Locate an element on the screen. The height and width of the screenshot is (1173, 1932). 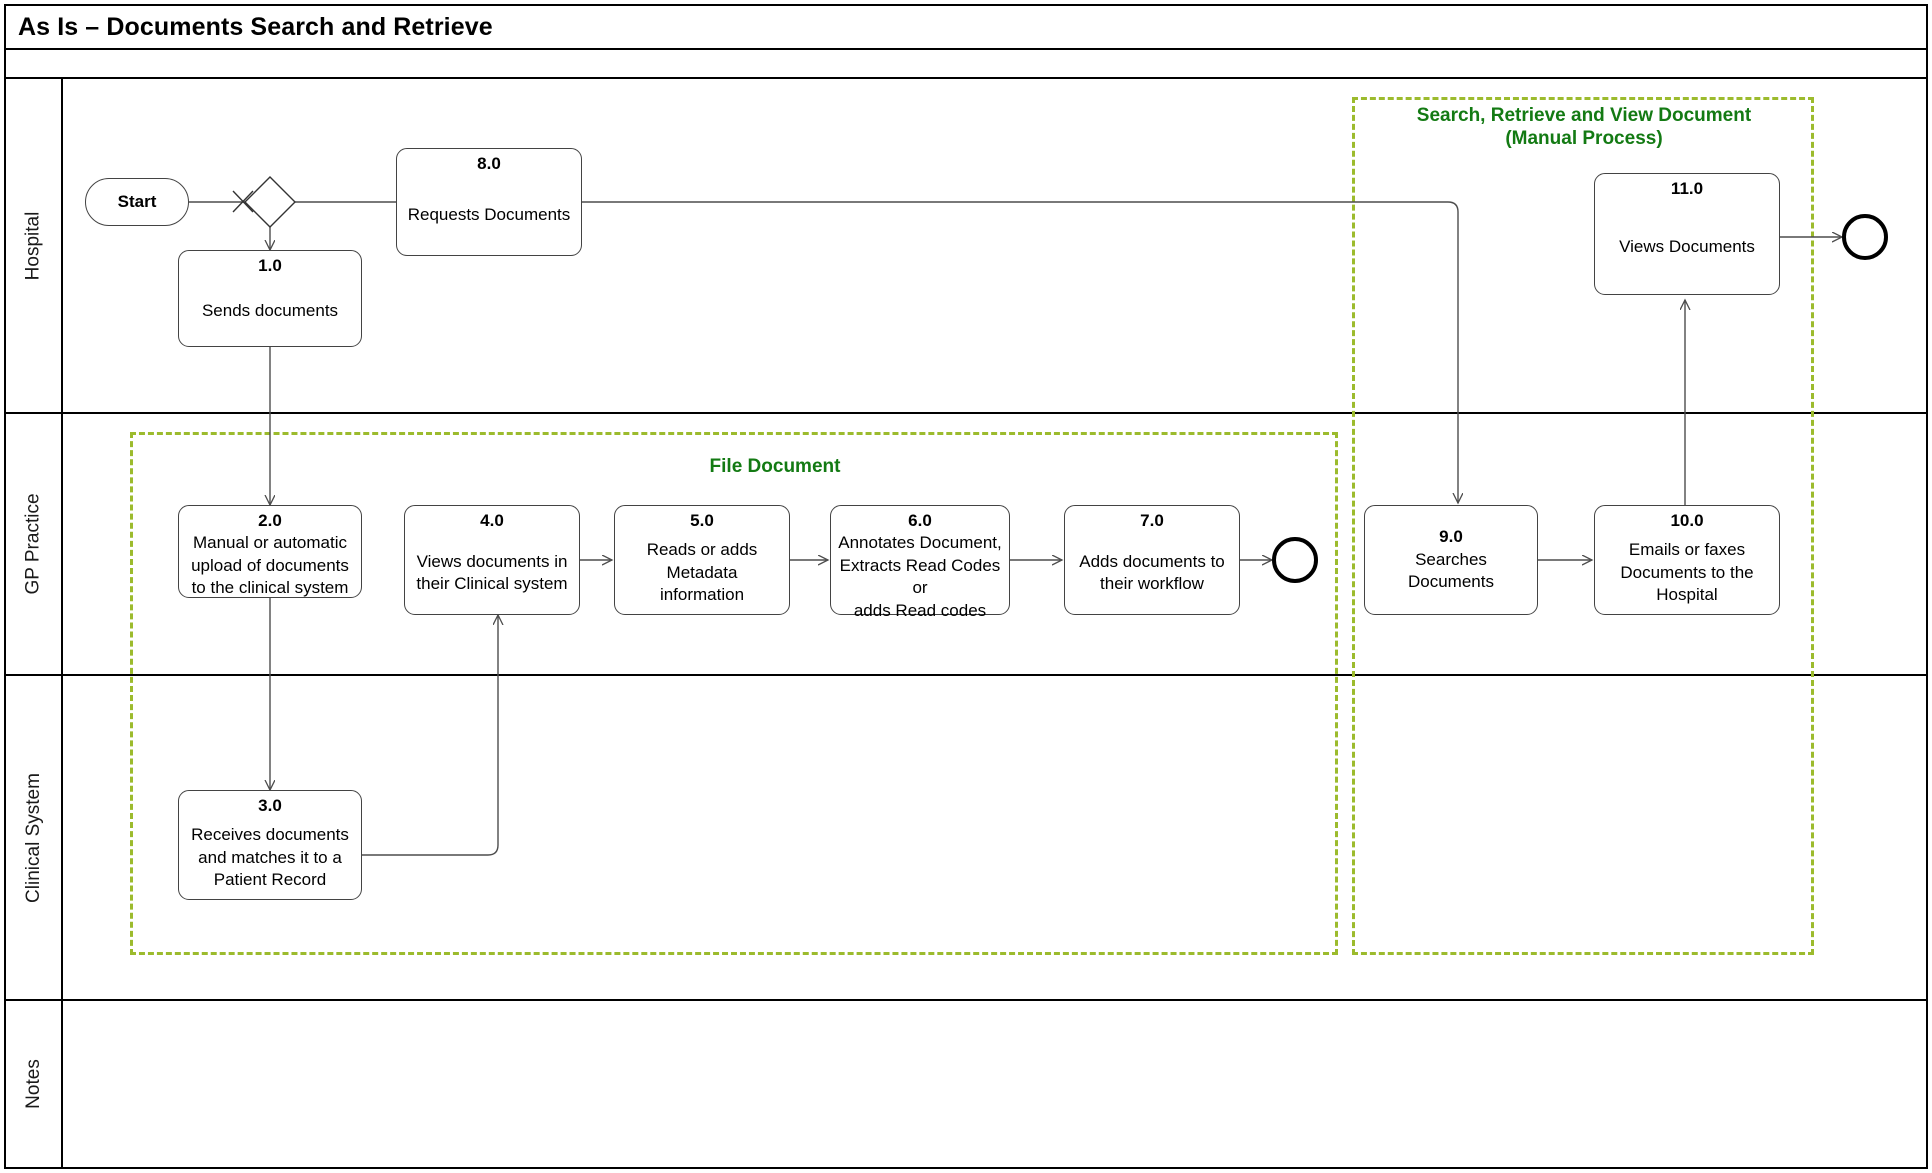
diagram-title-band: As Is – Documents Search and Retrieve is located at coordinates (966, 27).